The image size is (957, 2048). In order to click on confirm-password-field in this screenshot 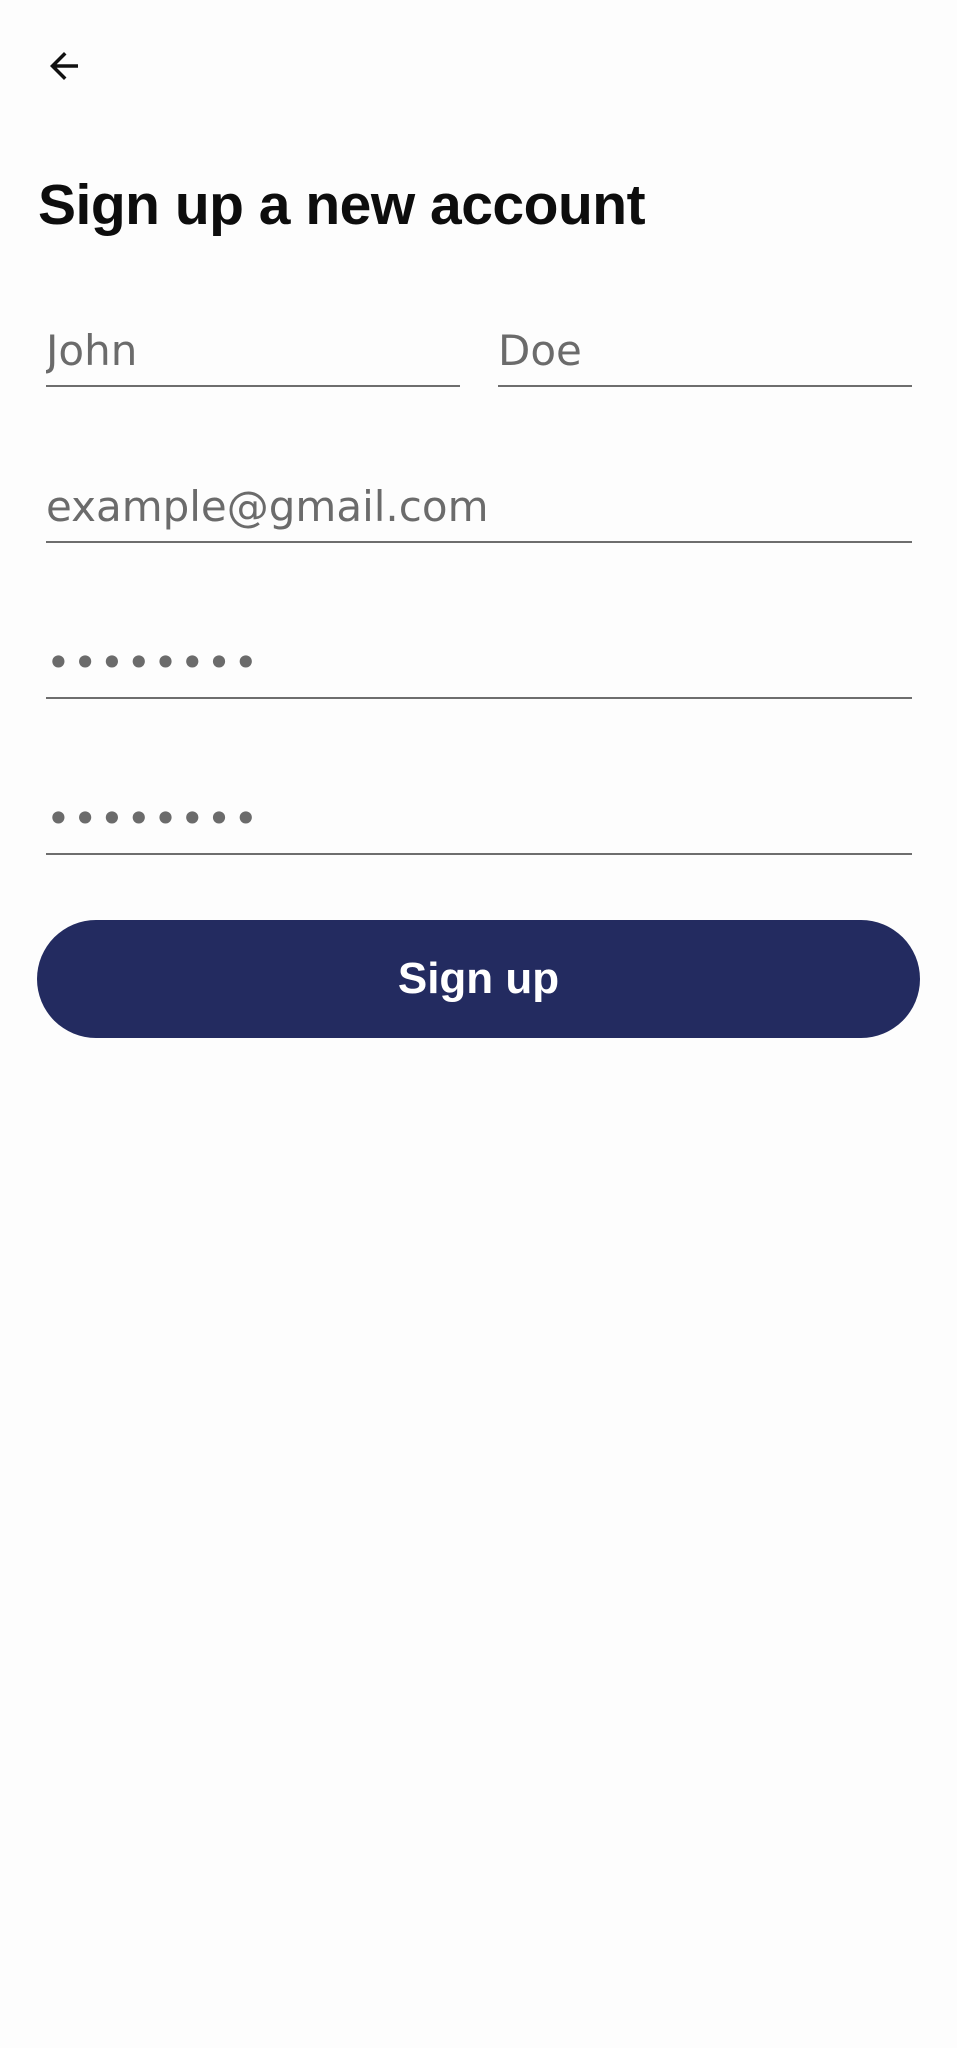, I will do `click(479, 817)`.